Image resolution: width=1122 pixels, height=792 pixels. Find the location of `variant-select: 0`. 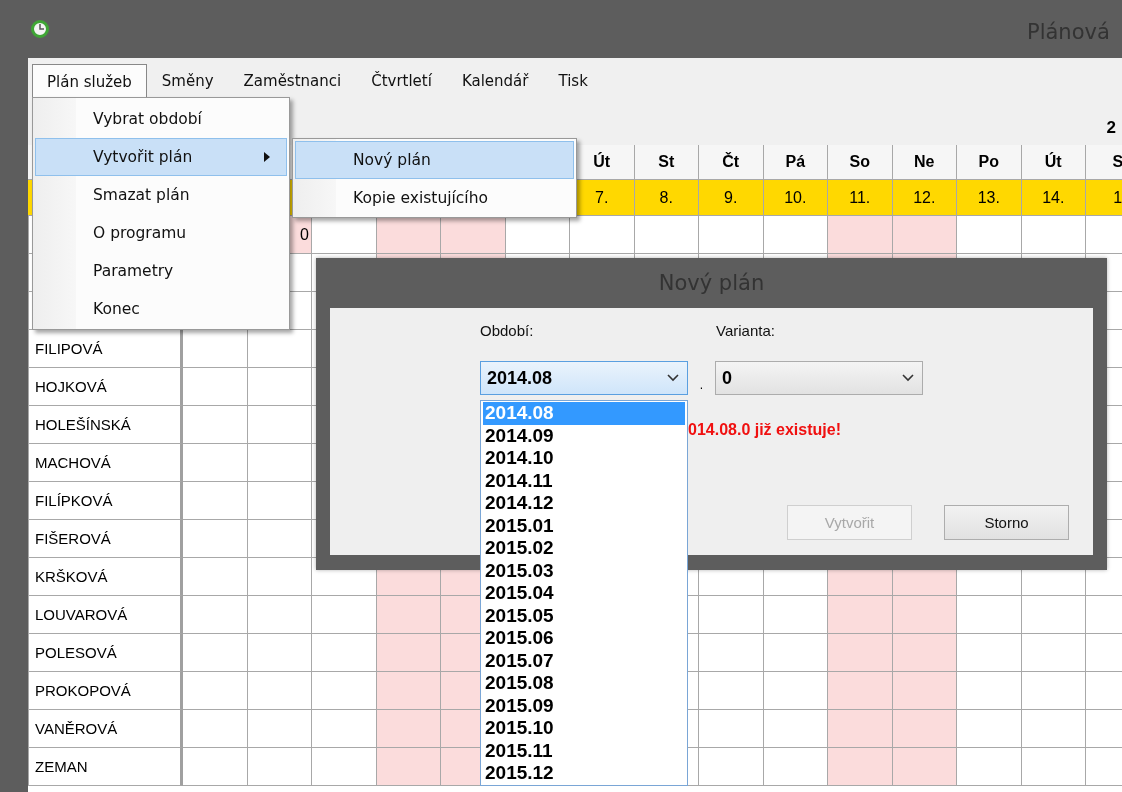

variant-select: 0 is located at coordinates (819, 378).